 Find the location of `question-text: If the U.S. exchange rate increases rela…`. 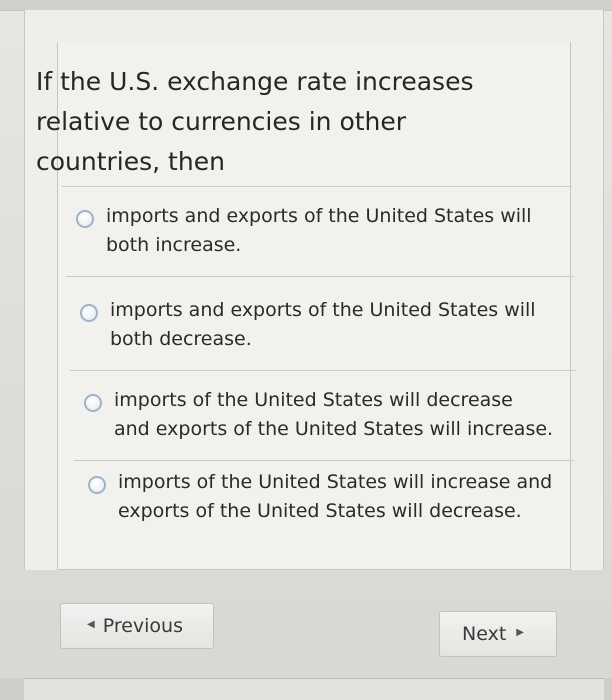

question-text: If the U.S. exchange rate increases rela… is located at coordinates (255, 121).